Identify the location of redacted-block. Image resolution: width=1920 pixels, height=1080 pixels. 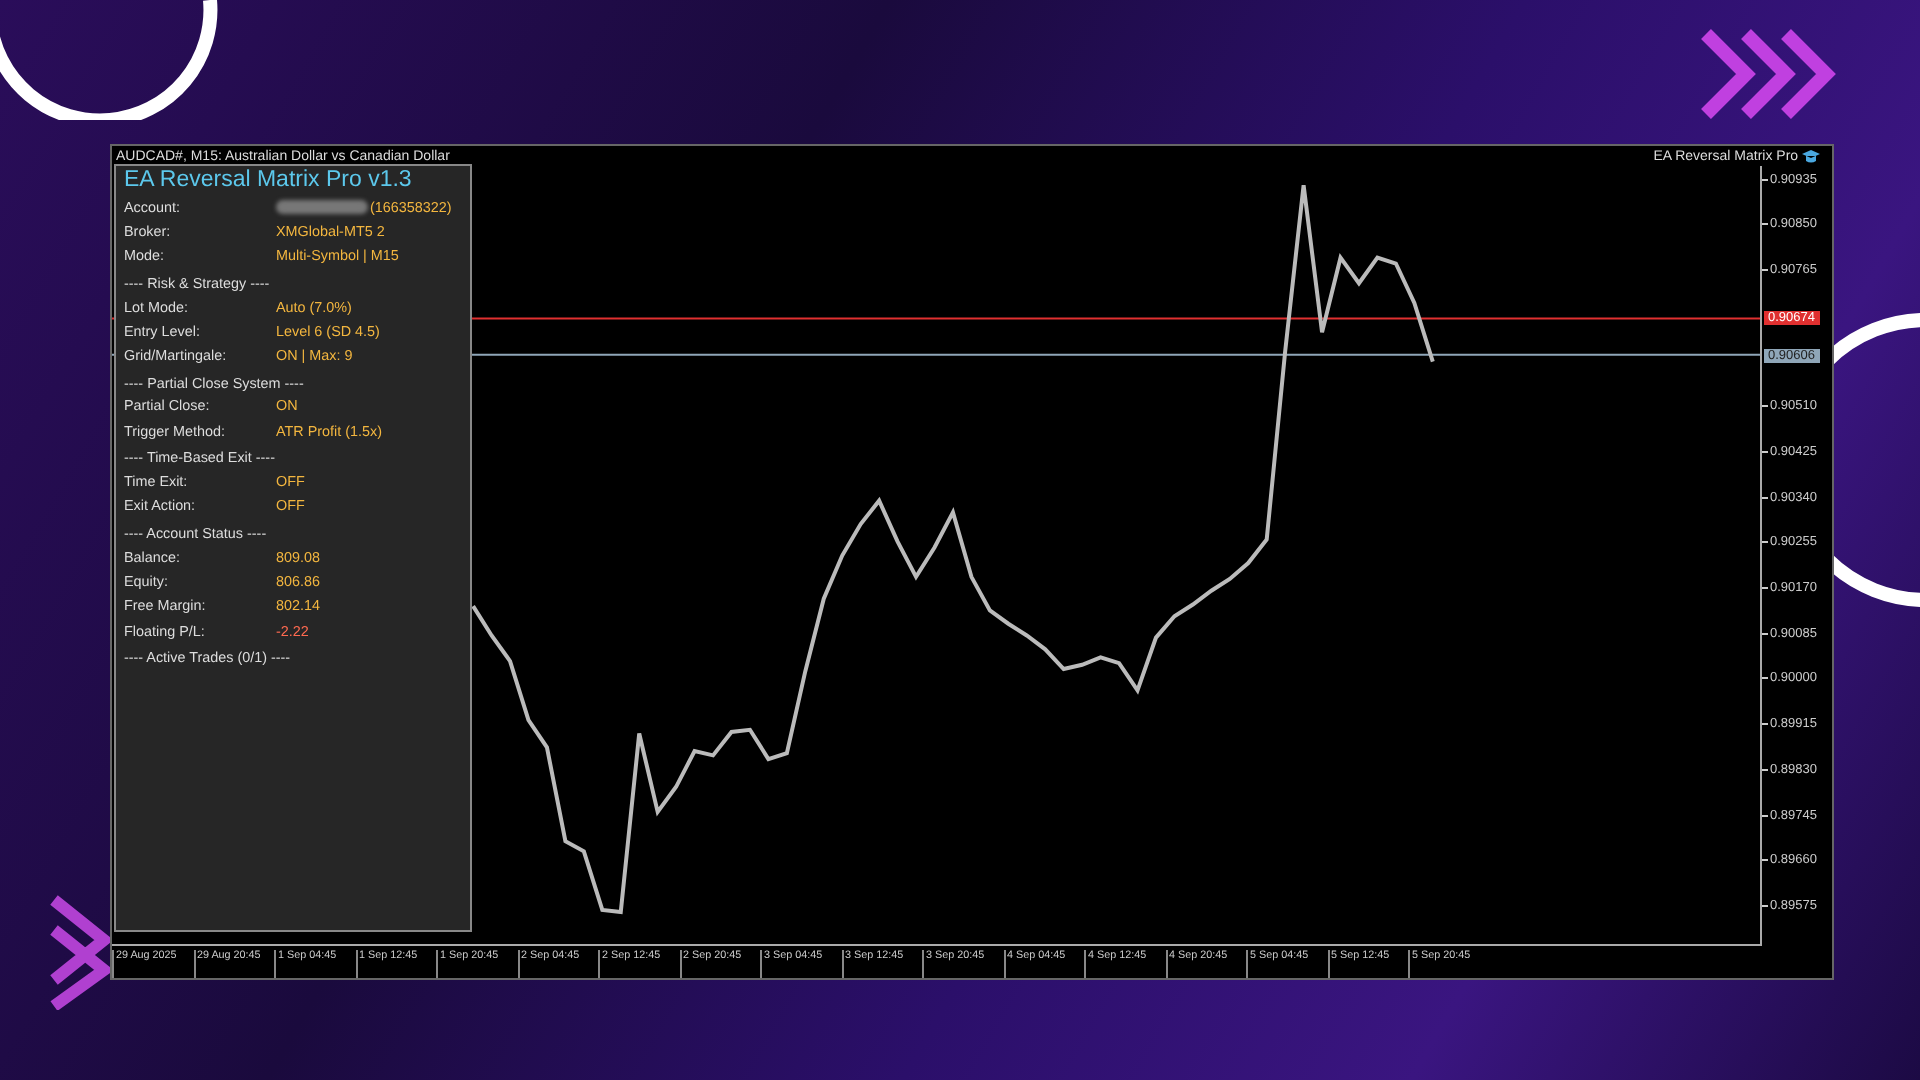
(322, 206).